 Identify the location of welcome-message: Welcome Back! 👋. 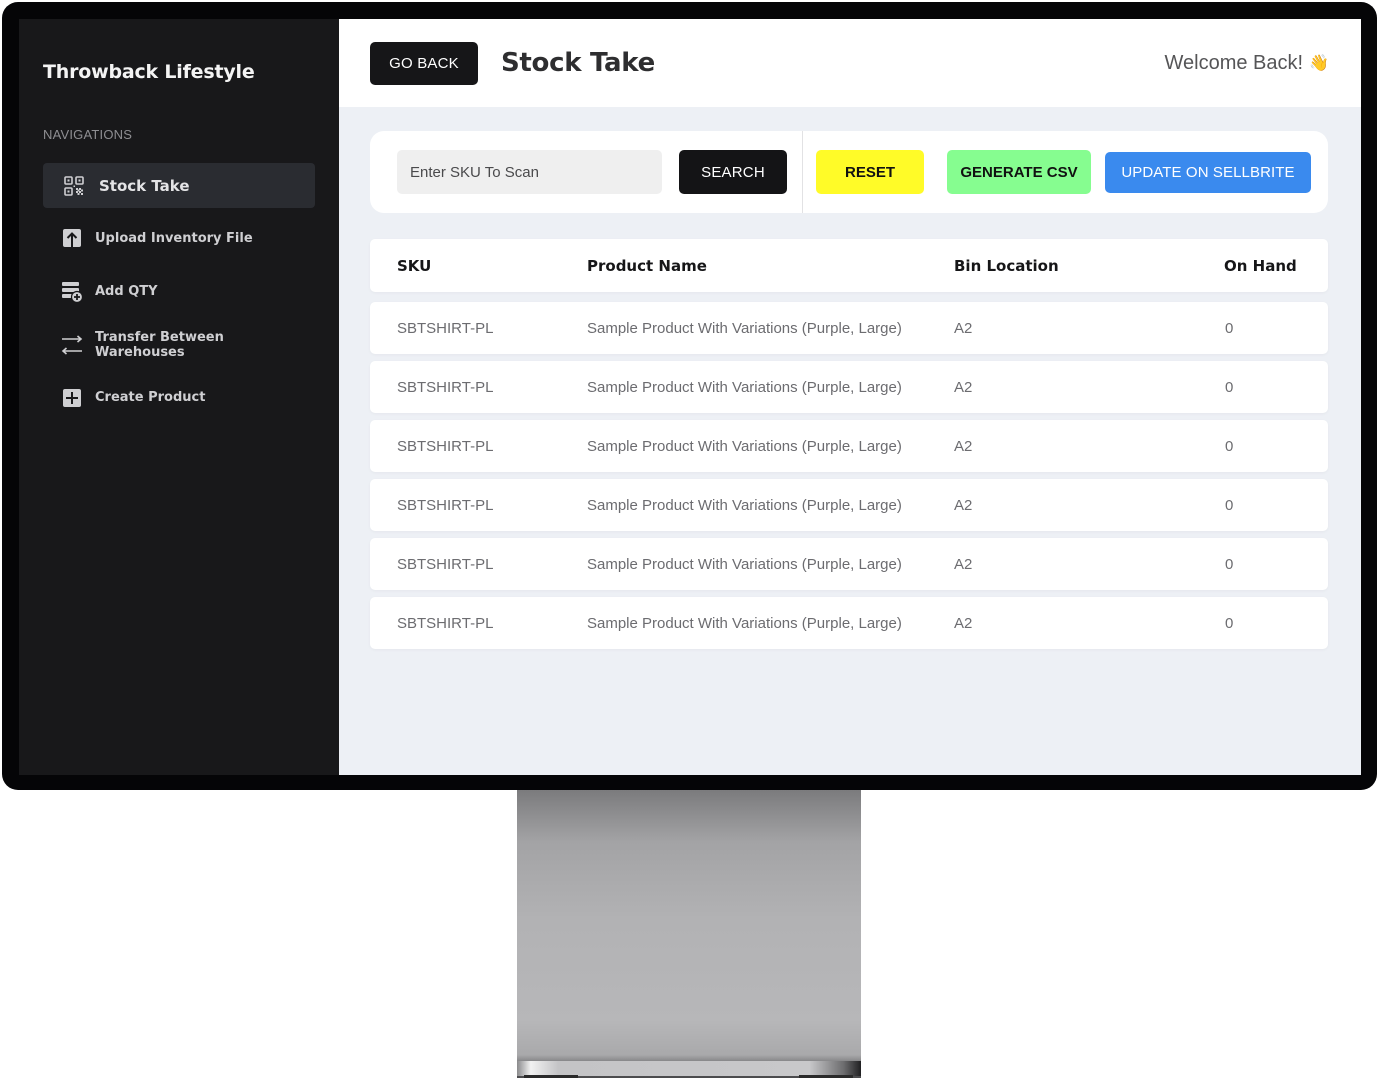
(1247, 63).